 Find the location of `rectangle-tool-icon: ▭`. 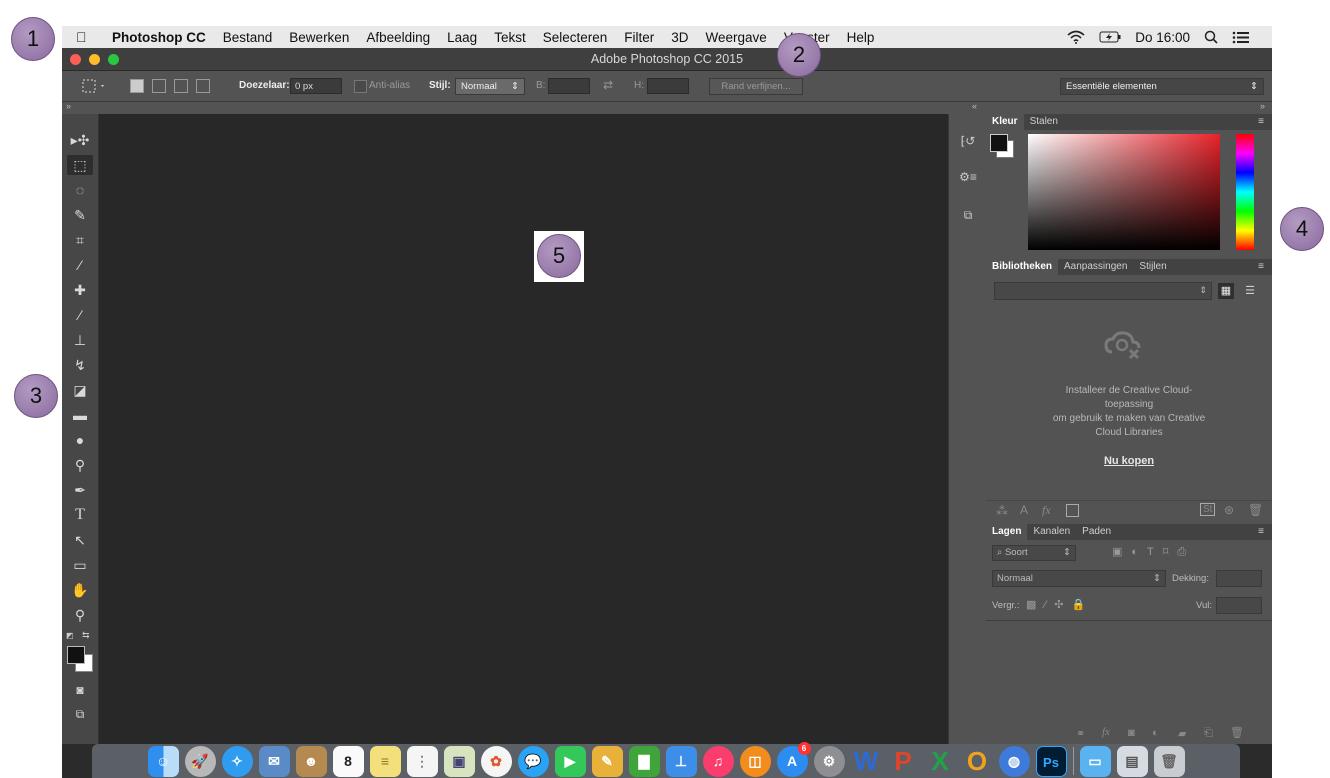

rectangle-tool-icon: ▭ is located at coordinates (80, 565).